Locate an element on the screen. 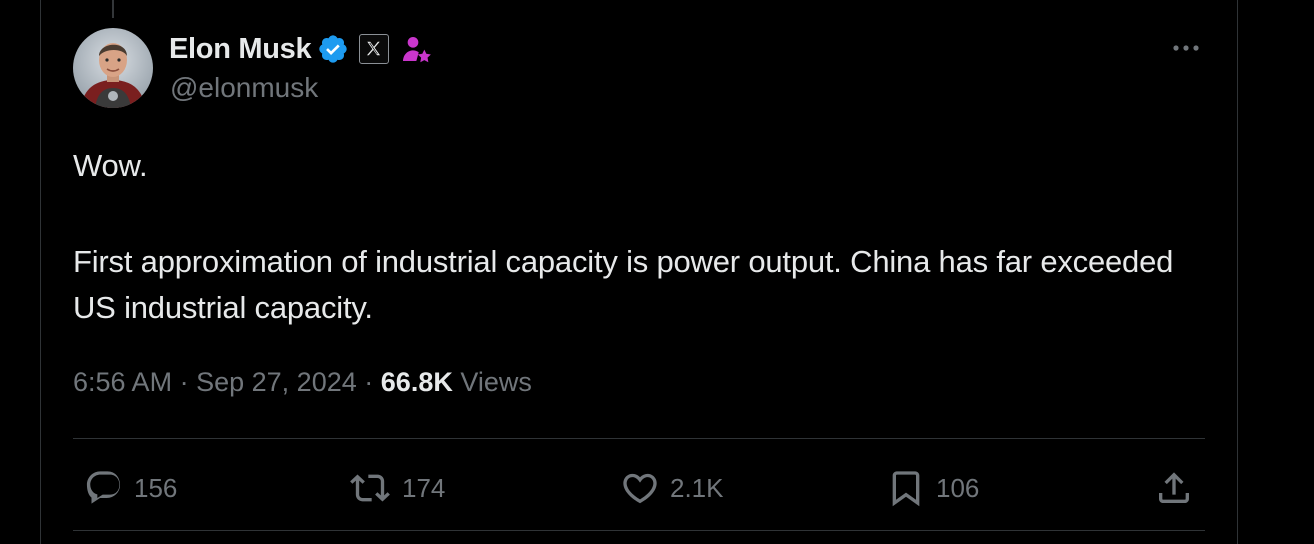 Image resolution: width=1314 pixels, height=544 pixels. like-count: 2.1K is located at coordinates (697, 487).